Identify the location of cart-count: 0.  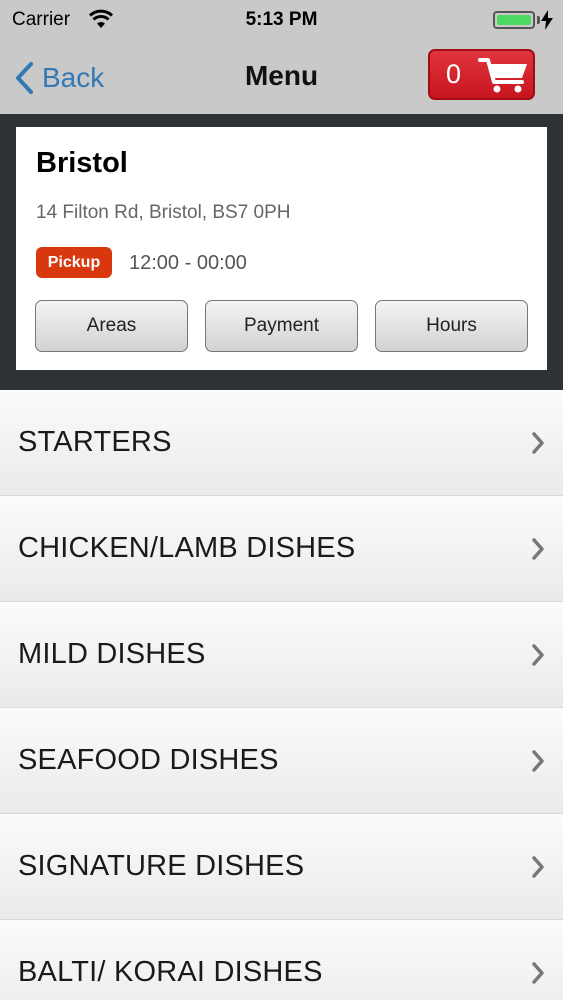
(454, 74).